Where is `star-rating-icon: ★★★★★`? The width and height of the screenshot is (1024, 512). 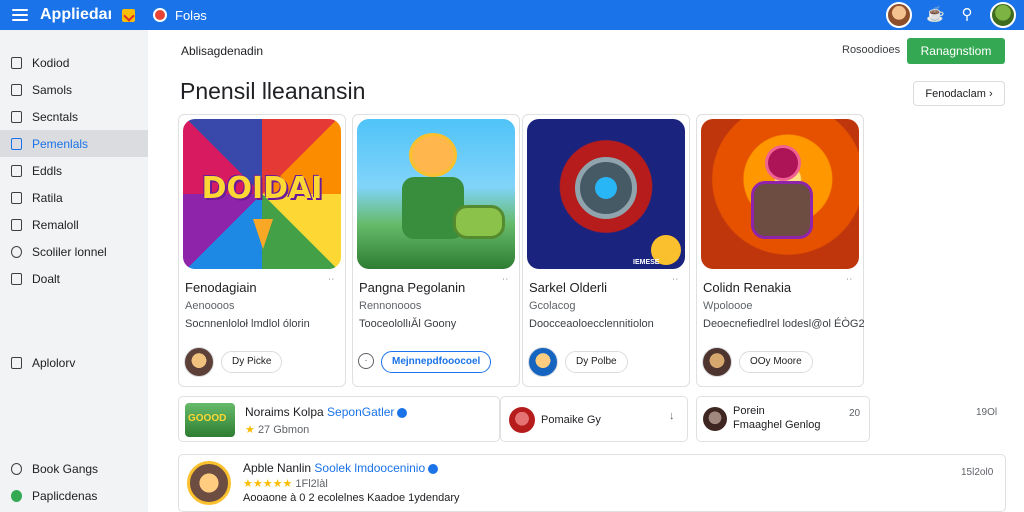
star-rating-icon: ★★★★★ is located at coordinates (268, 484).